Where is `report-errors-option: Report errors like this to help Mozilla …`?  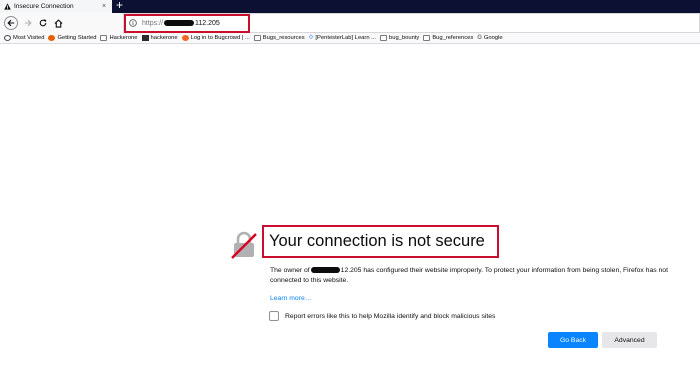
report-errors-option: Report errors like this to help Mozilla … is located at coordinates (382, 316).